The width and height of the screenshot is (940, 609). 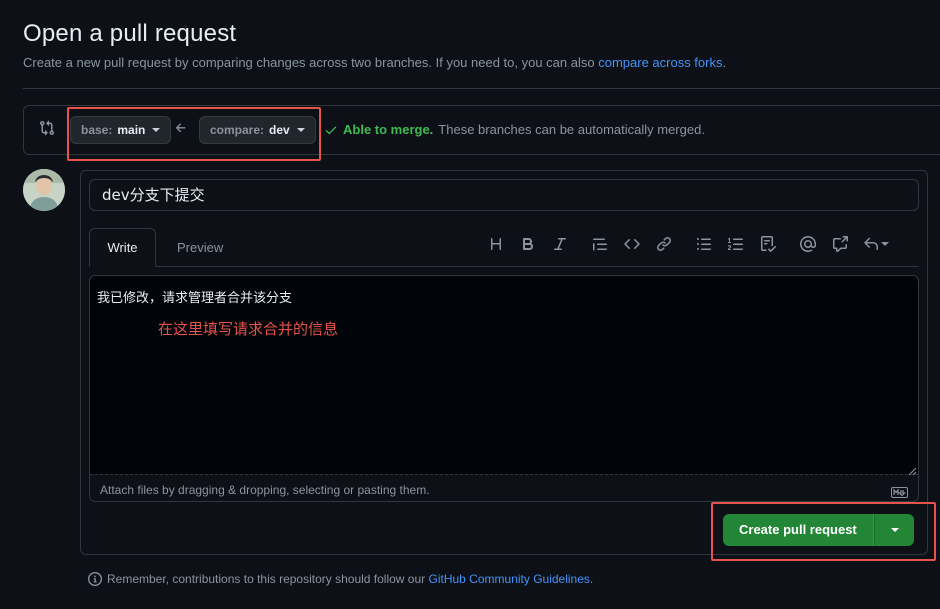 What do you see at coordinates (768, 244) in the screenshot?
I see `task-list-icon` at bounding box center [768, 244].